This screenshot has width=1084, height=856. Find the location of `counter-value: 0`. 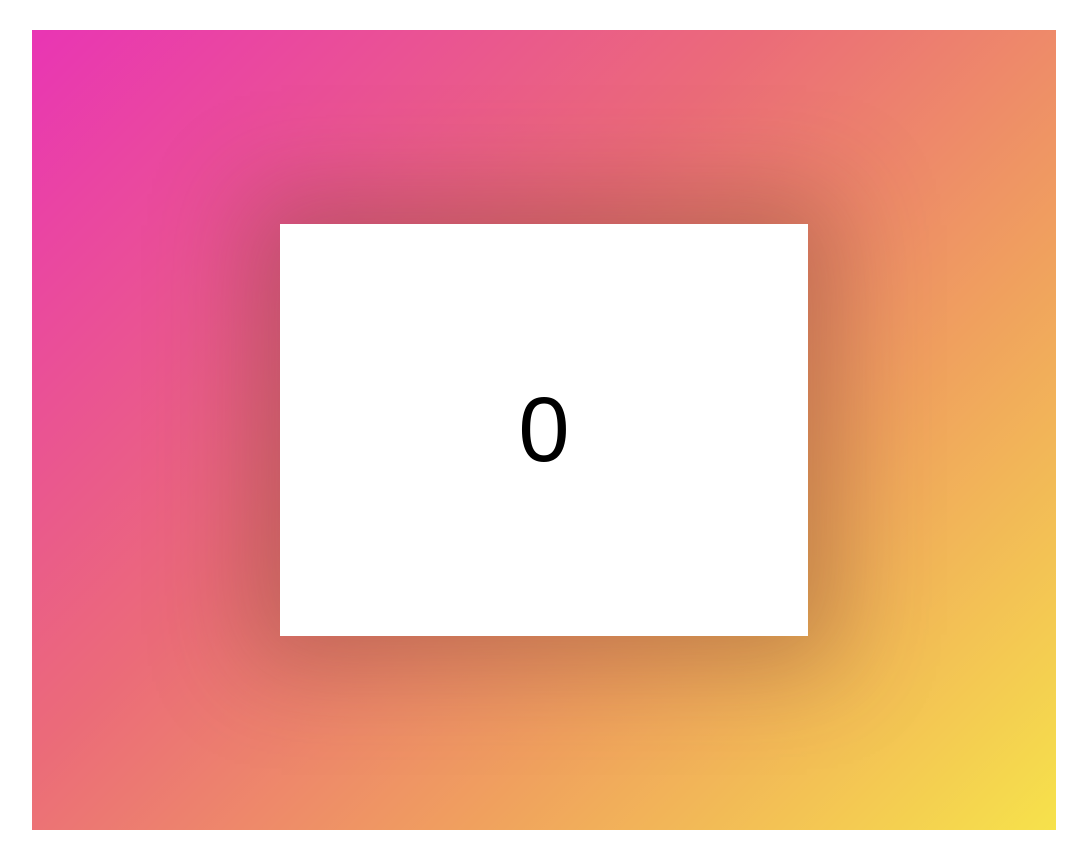

counter-value: 0 is located at coordinates (544, 430).